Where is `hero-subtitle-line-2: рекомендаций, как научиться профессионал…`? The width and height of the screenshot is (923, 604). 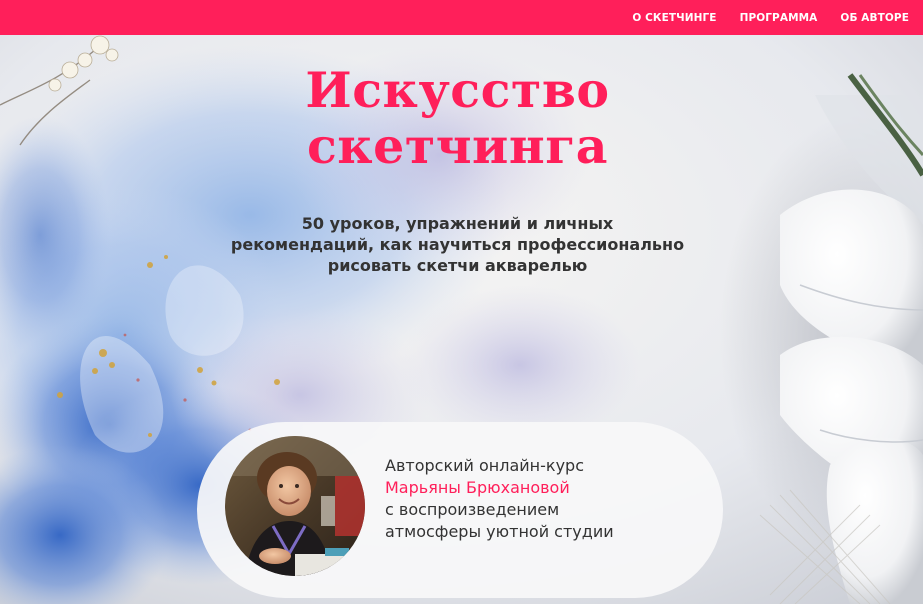 hero-subtitle-line-2: рекомендаций, как научиться профессионал… is located at coordinates (457, 244).